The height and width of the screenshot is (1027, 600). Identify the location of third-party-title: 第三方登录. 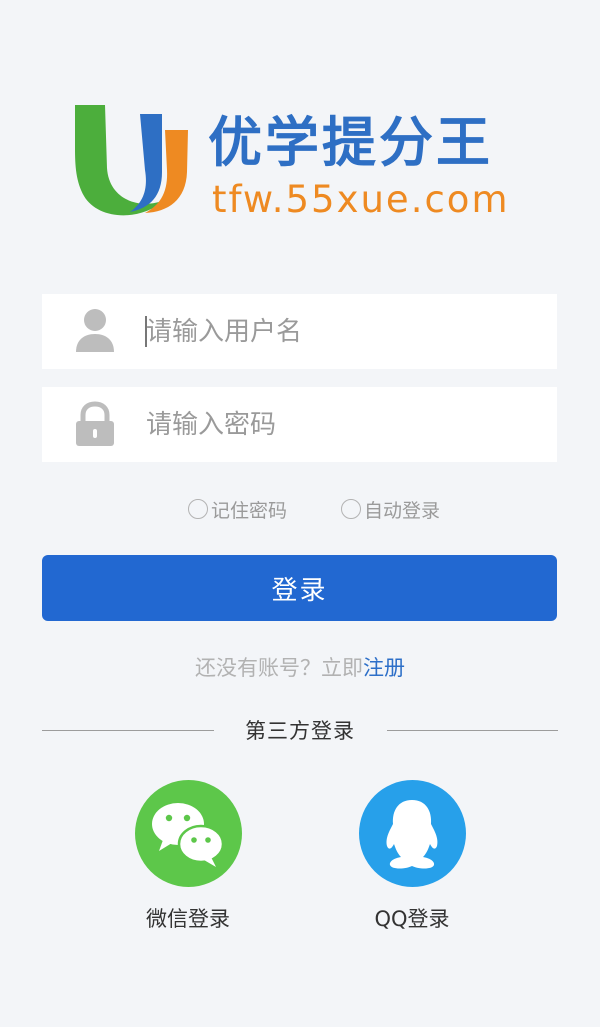
(300, 731).